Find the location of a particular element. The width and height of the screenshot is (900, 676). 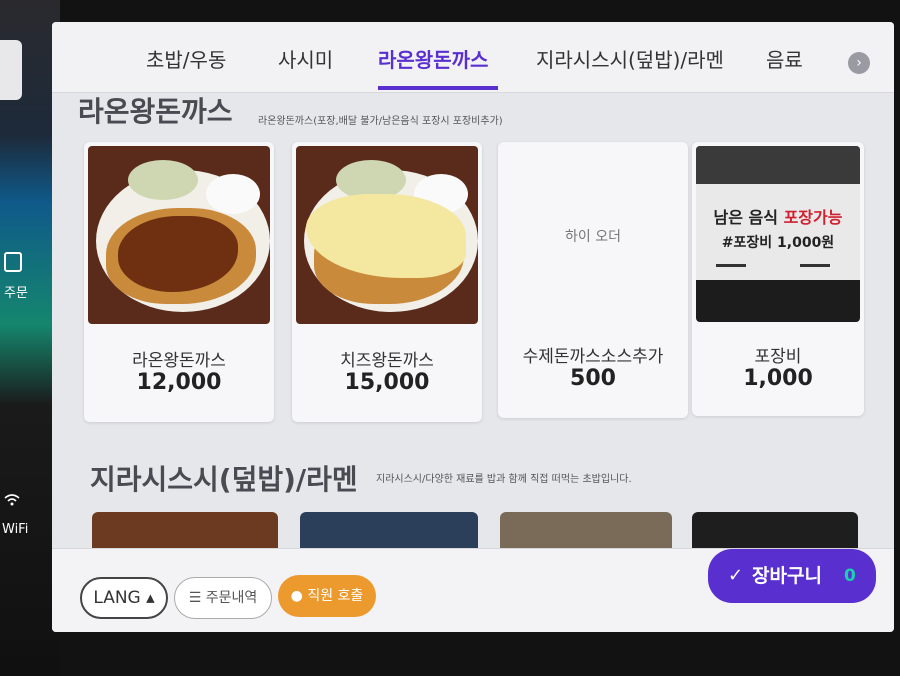

order-history-button: ☰ 주문내역 is located at coordinates (223, 598).